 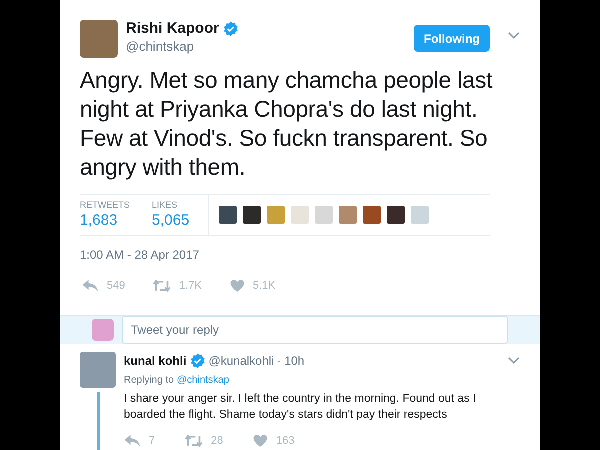 What do you see at coordinates (155, 361) in the screenshot?
I see `reply-author-name: kunal kohli` at bounding box center [155, 361].